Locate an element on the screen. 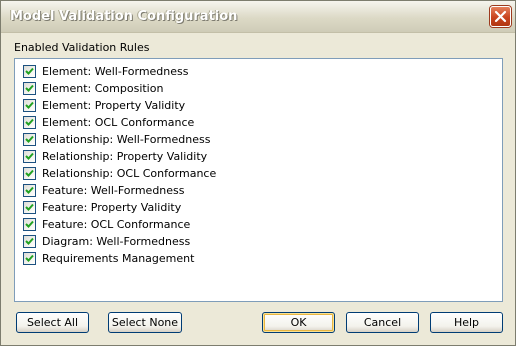  rule-item: Feature: OCL Conformance is located at coordinates (106, 224).